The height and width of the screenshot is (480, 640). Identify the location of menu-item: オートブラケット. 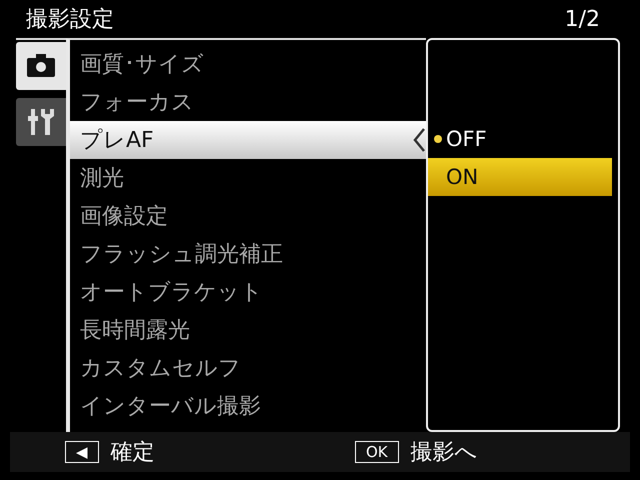
(248, 292).